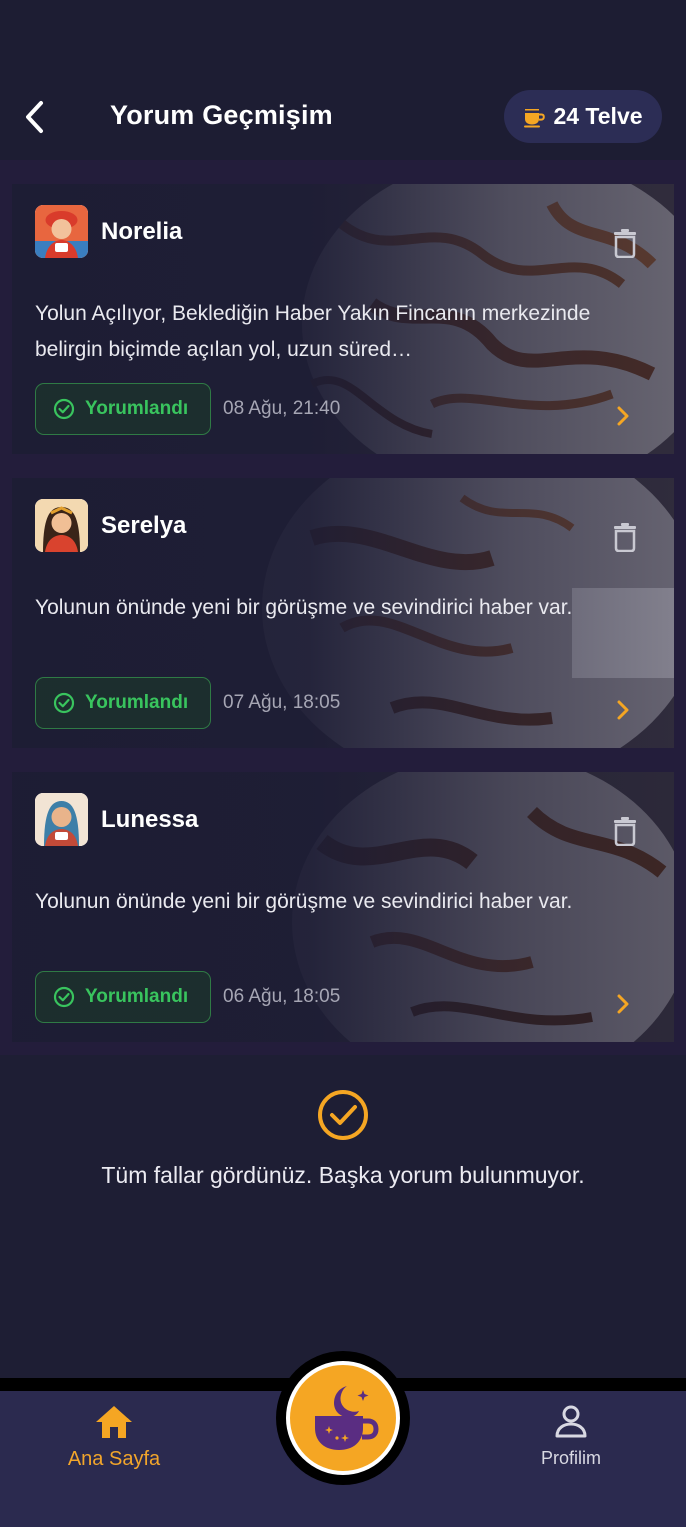 The height and width of the screenshot is (1527, 686). I want to click on telve-count: 24 Telve, so click(598, 116).